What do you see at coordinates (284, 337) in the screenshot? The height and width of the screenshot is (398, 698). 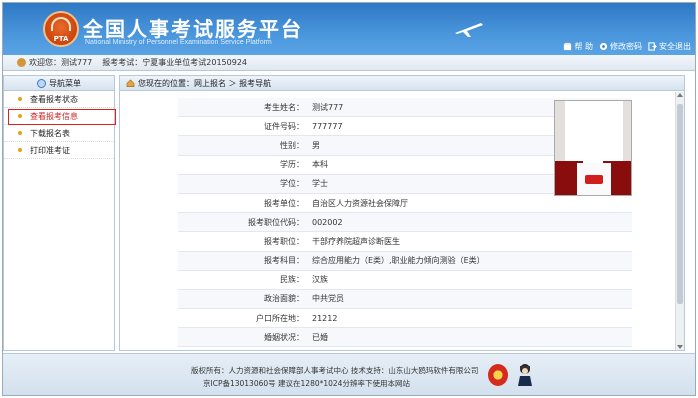 I see `field-label: 婚姻状况：` at bounding box center [284, 337].